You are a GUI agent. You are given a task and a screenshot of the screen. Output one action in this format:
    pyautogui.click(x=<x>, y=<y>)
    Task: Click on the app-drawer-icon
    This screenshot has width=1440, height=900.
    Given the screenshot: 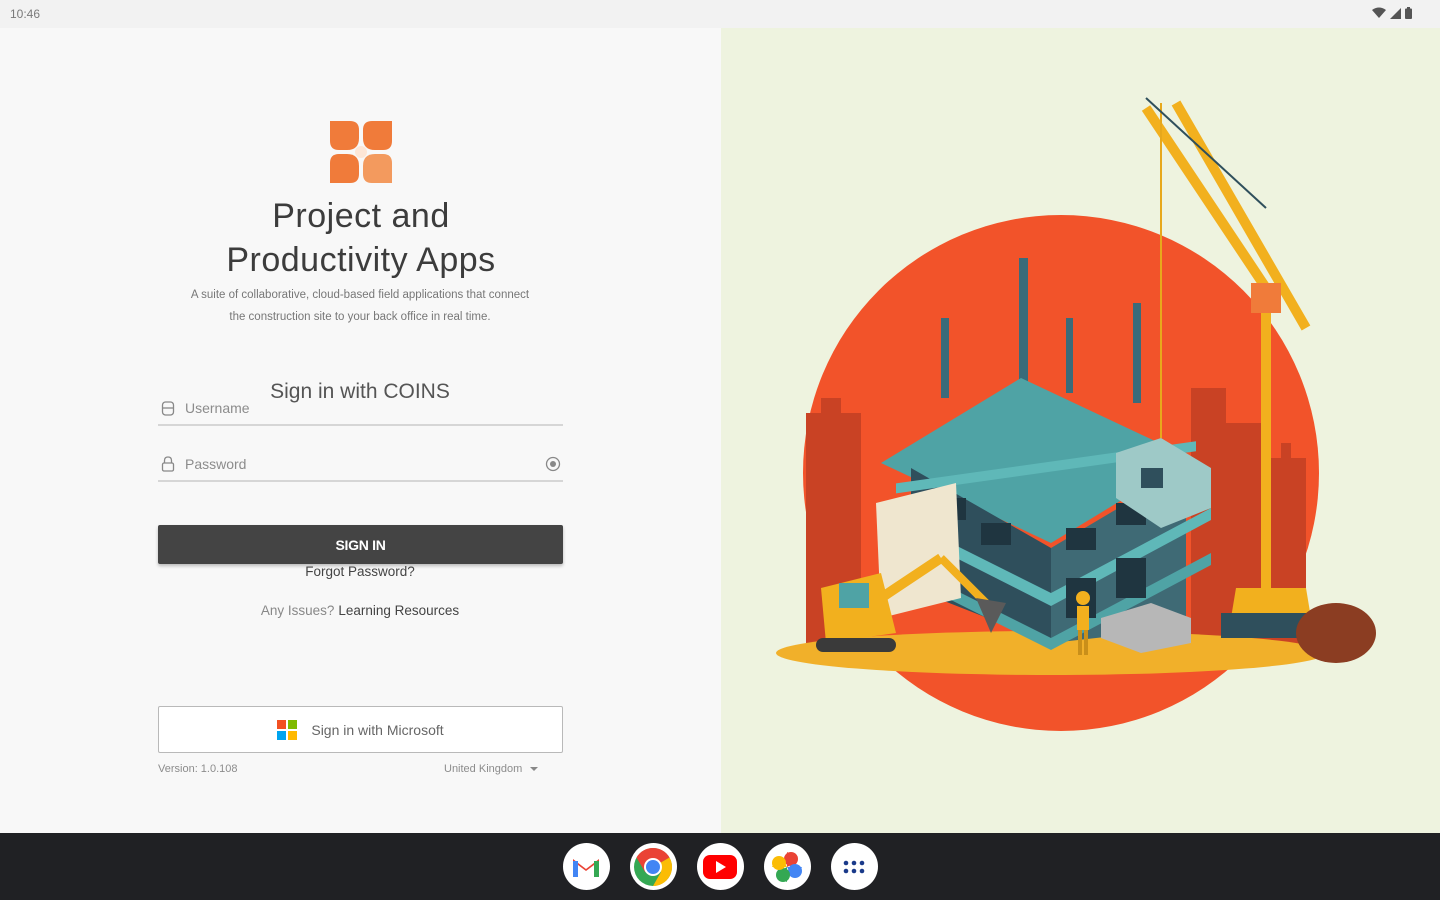 What is the action you would take?
    pyautogui.click(x=854, y=866)
    